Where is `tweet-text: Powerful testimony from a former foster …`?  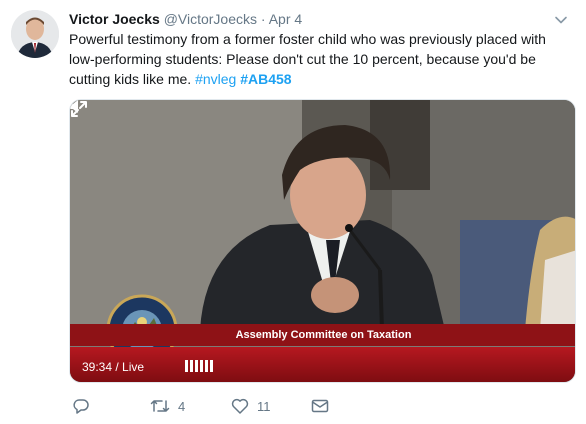 tweet-text: Powerful testimony from a former foster … is located at coordinates (319, 59).